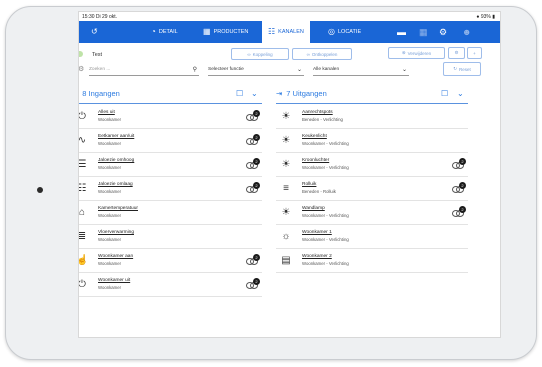 This screenshot has width=542, height=367. What do you see at coordinates (170, 213) in the screenshot?
I see `list-item: ⌂ Kamertemperatuur Woonkamer` at bounding box center [170, 213].